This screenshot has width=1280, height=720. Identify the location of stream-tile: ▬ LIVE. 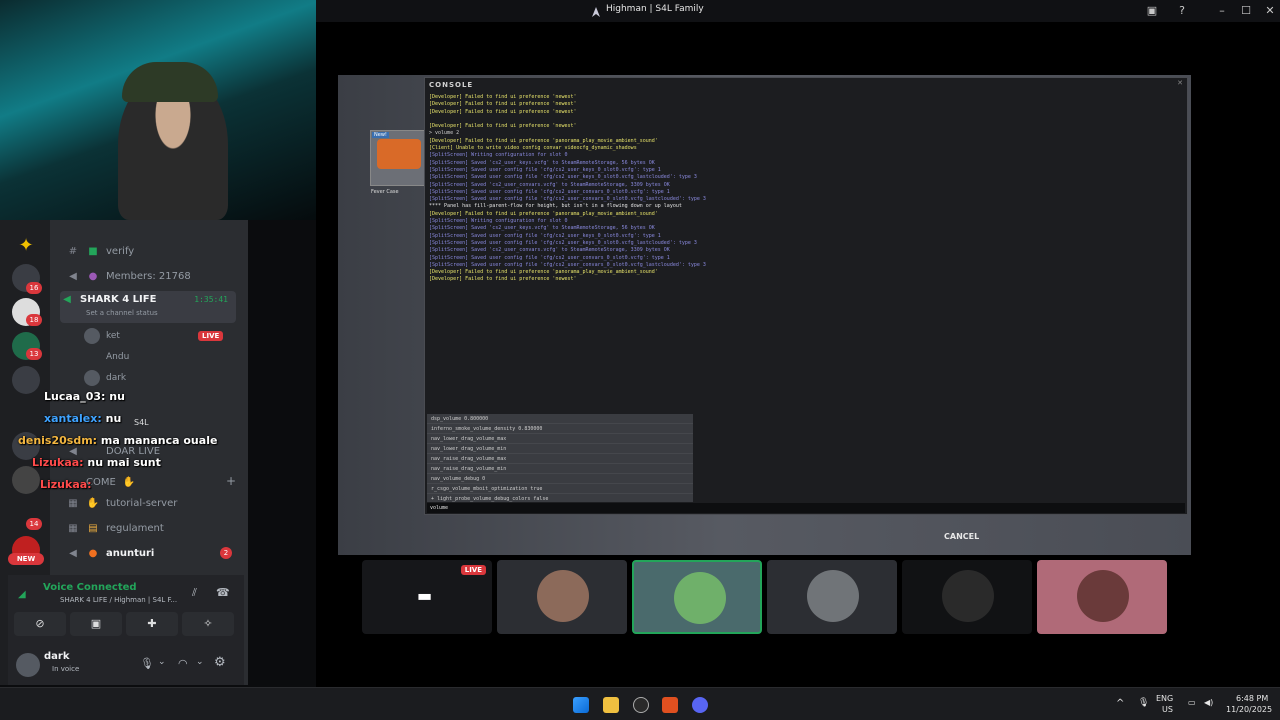
(427, 597).